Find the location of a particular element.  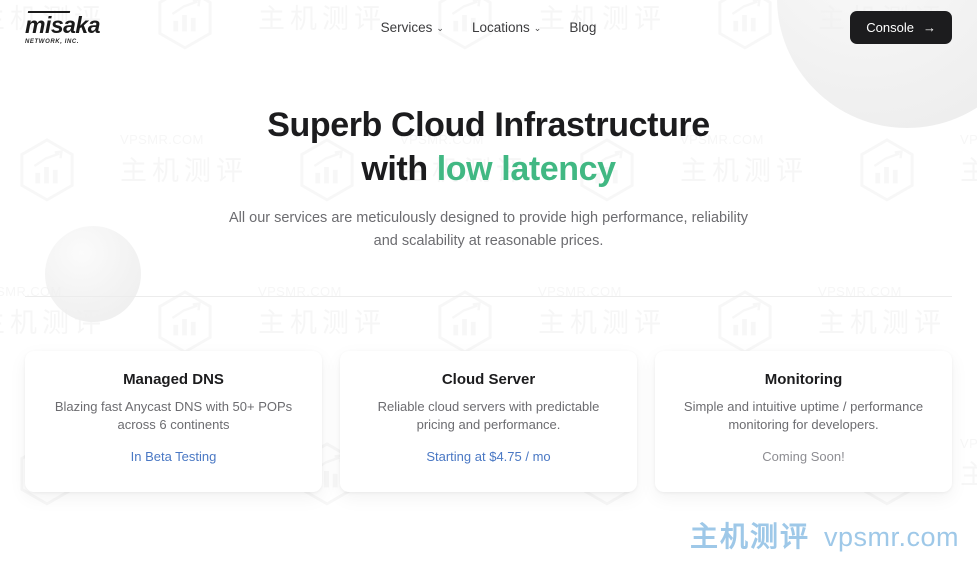

card-cta-link: In Beta Testing is located at coordinates (174, 456).